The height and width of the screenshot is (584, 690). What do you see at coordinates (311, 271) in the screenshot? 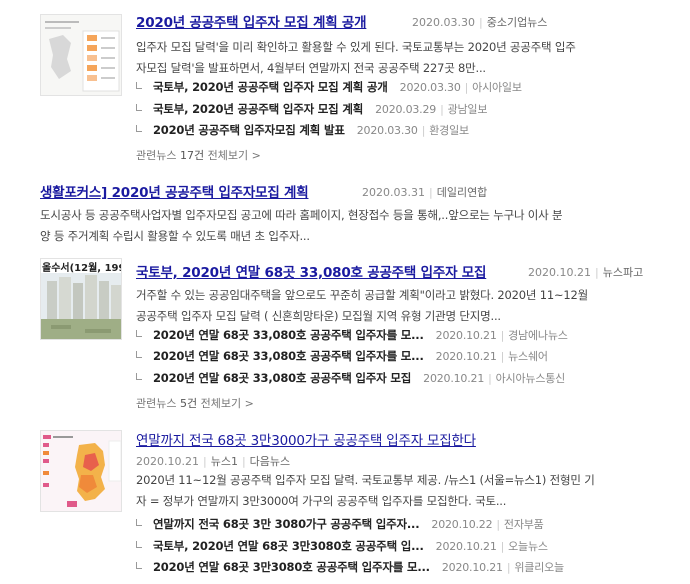
I see `news-title: 국토부, 2020년 연말 68곳 33,080호 공공주택 입주자 모집` at bounding box center [311, 271].